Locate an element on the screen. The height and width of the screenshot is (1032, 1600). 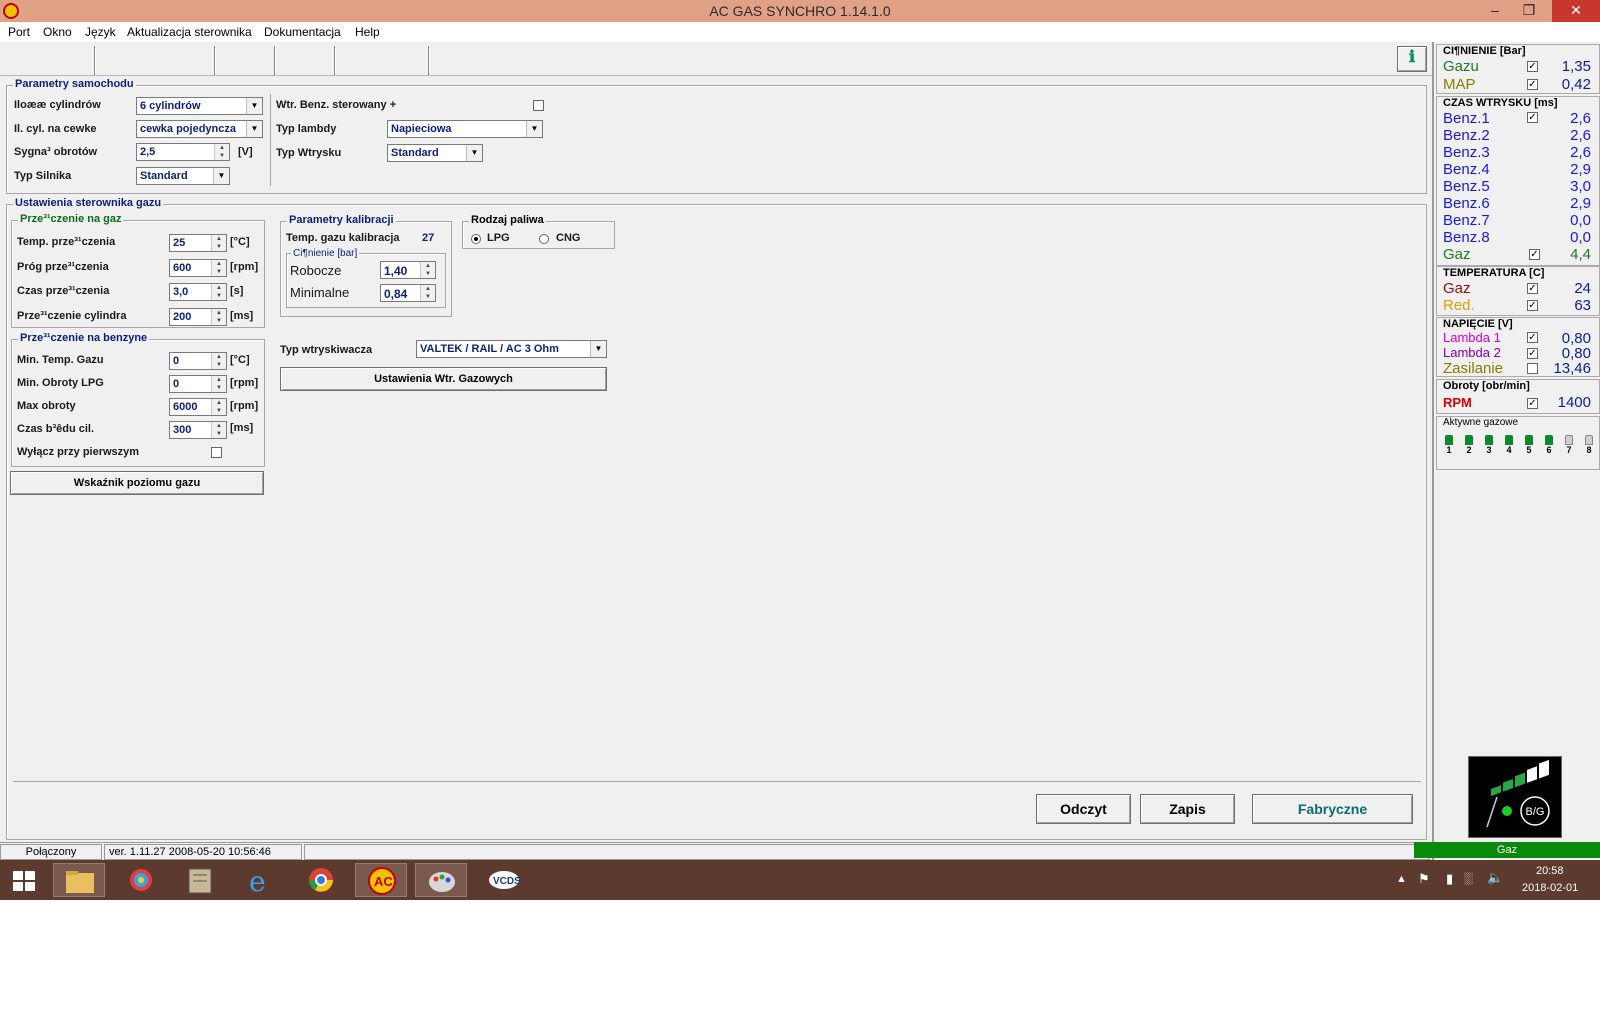
paint-icon is located at coordinates (441, 880).